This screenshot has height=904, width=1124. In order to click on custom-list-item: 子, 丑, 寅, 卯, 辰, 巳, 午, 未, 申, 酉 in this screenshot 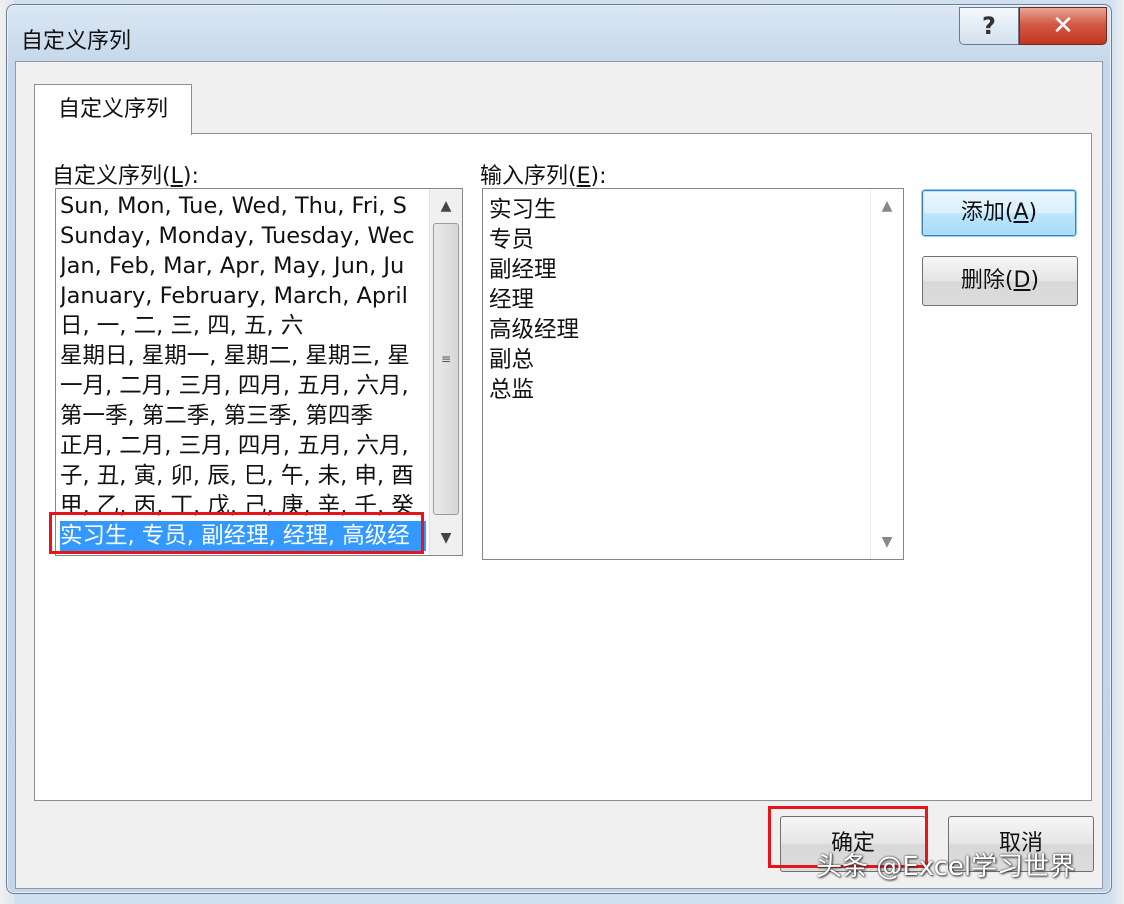, I will do `click(243, 476)`.